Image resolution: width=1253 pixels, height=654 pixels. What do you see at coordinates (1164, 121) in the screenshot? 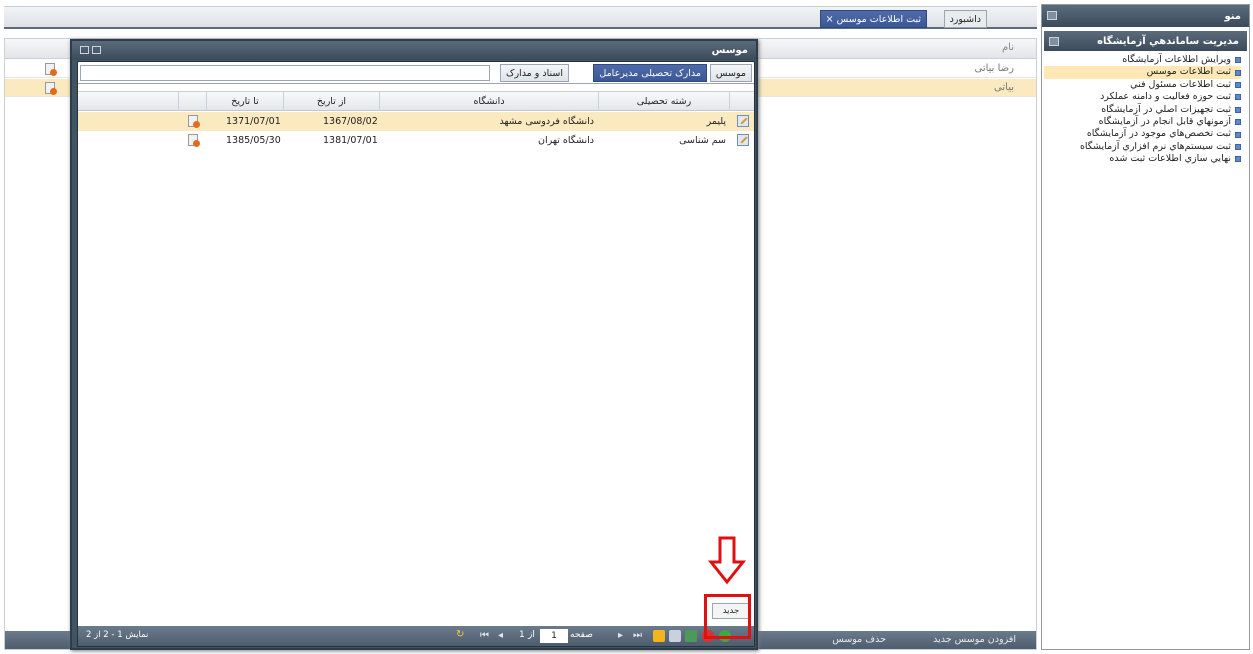
I see `menu-item-label: آزمونهاي قابل انجام در آزمايشگاه` at bounding box center [1164, 121].